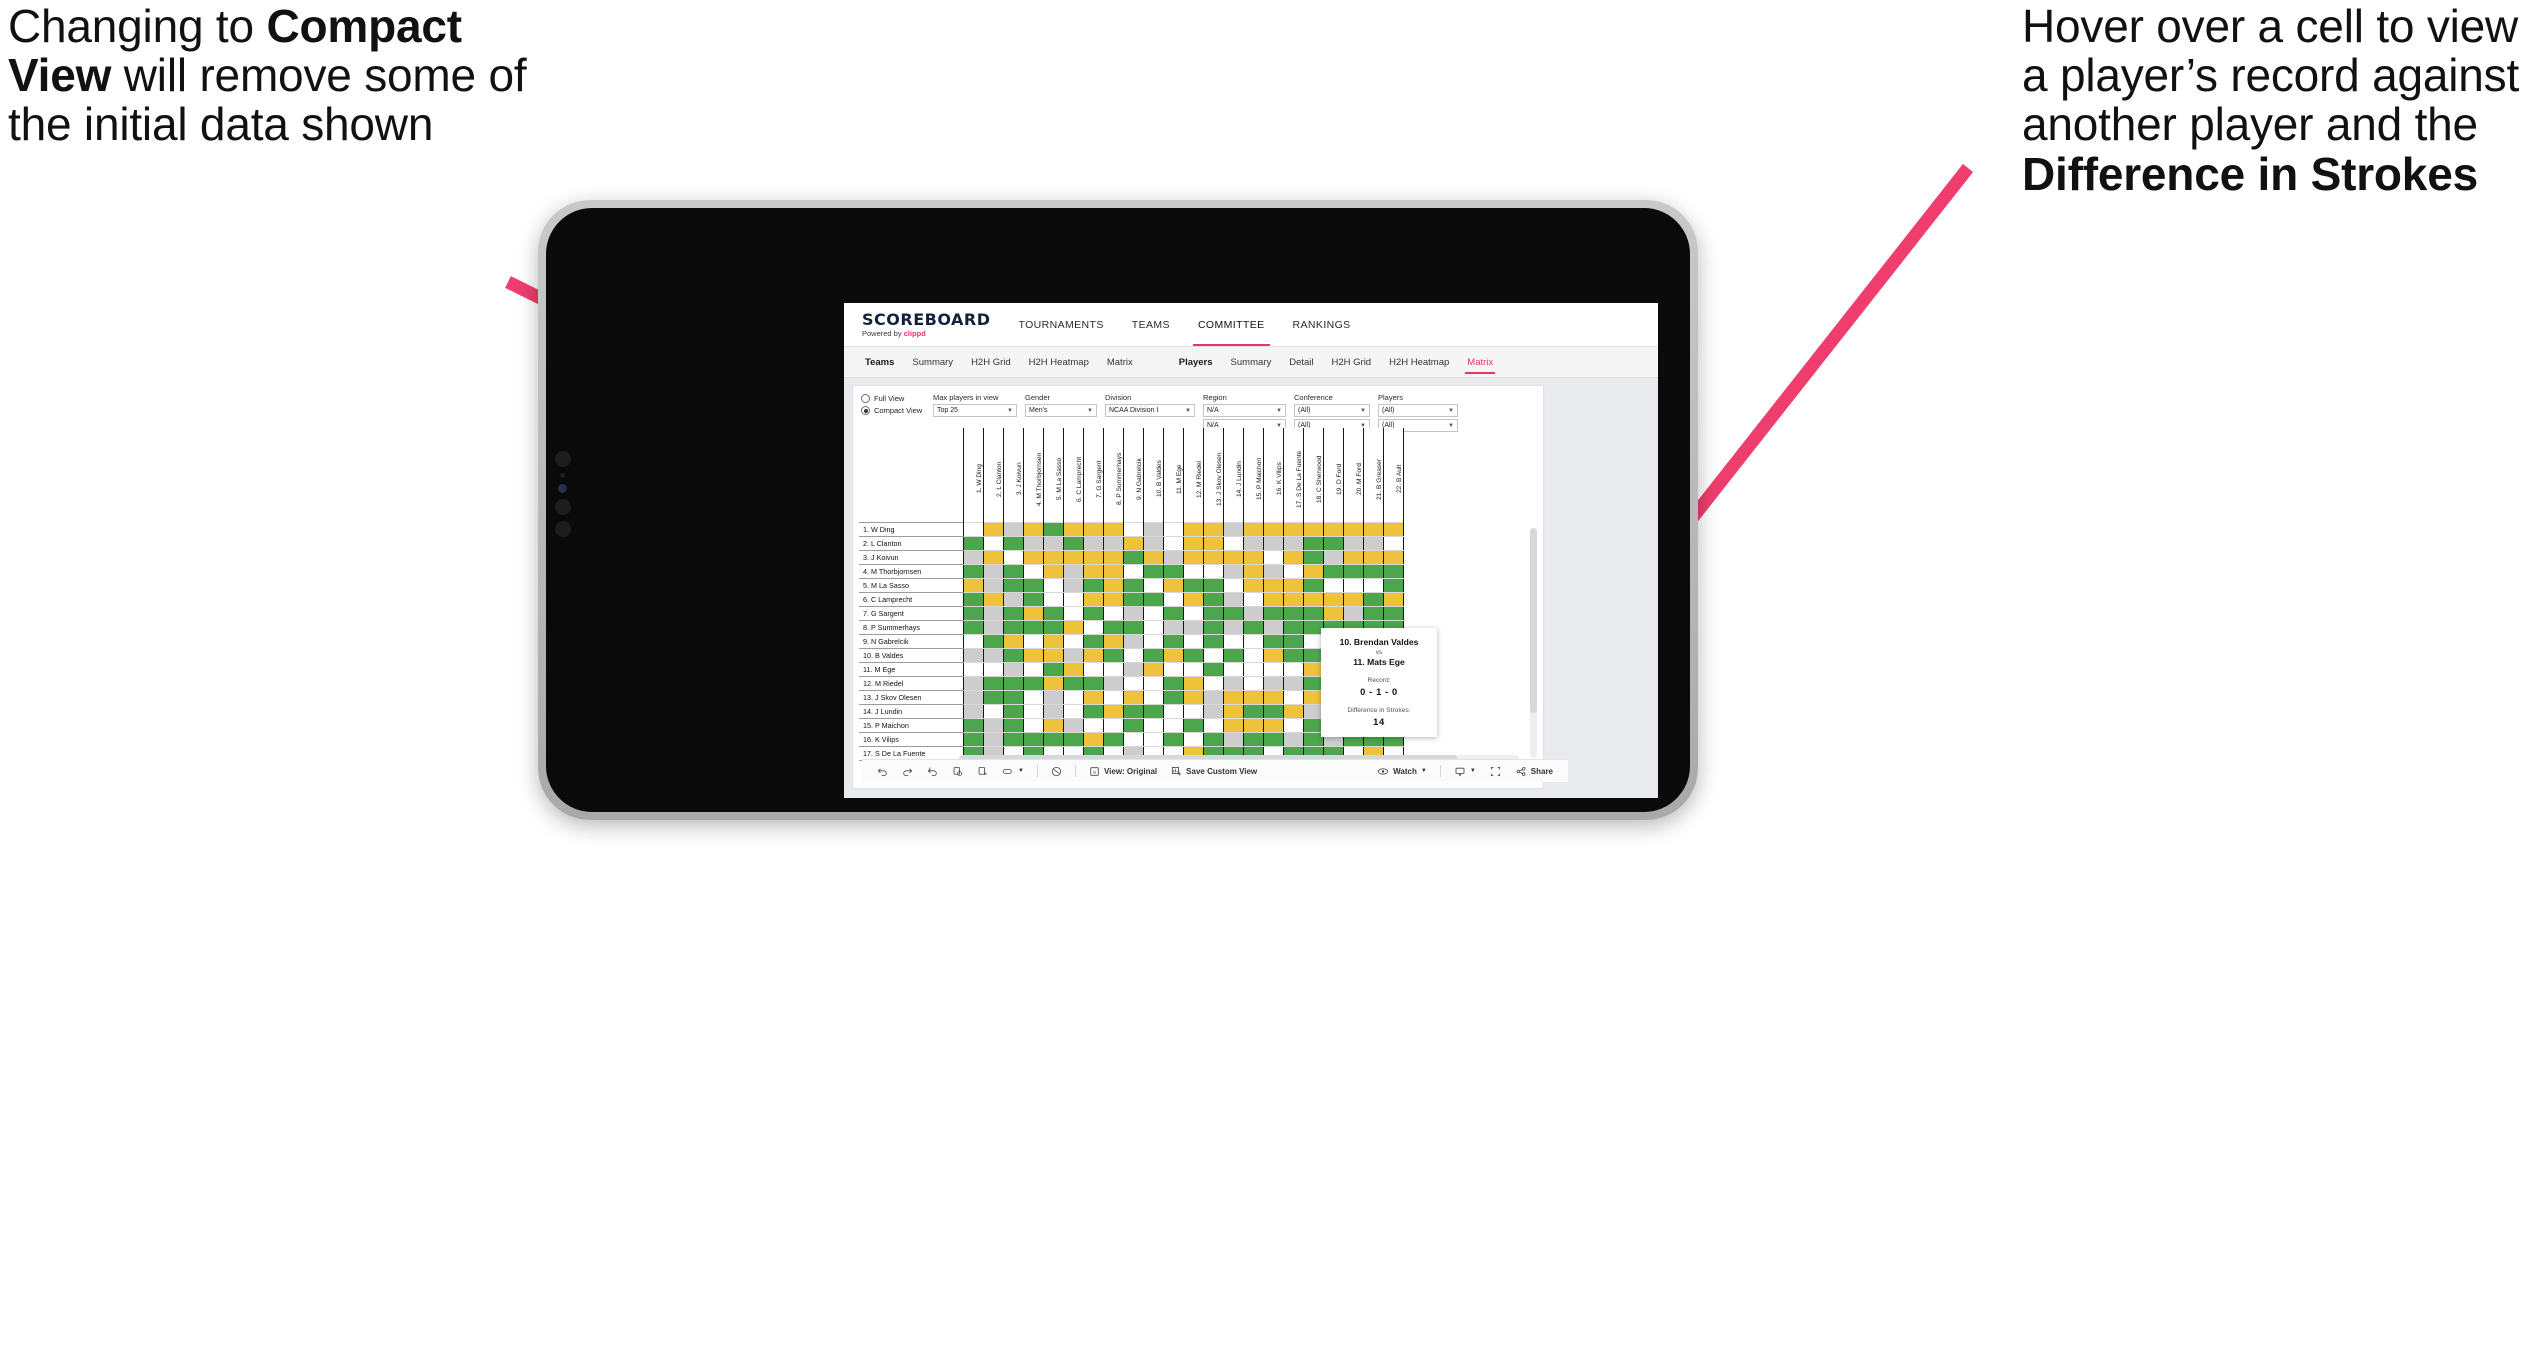 This screenshot has width=2521, height=1356. What do you see at coordinates (911, 655) in the screenshot?
I see `matrix-row-header: 10. B Valdes` at bounding box center [911, 655].